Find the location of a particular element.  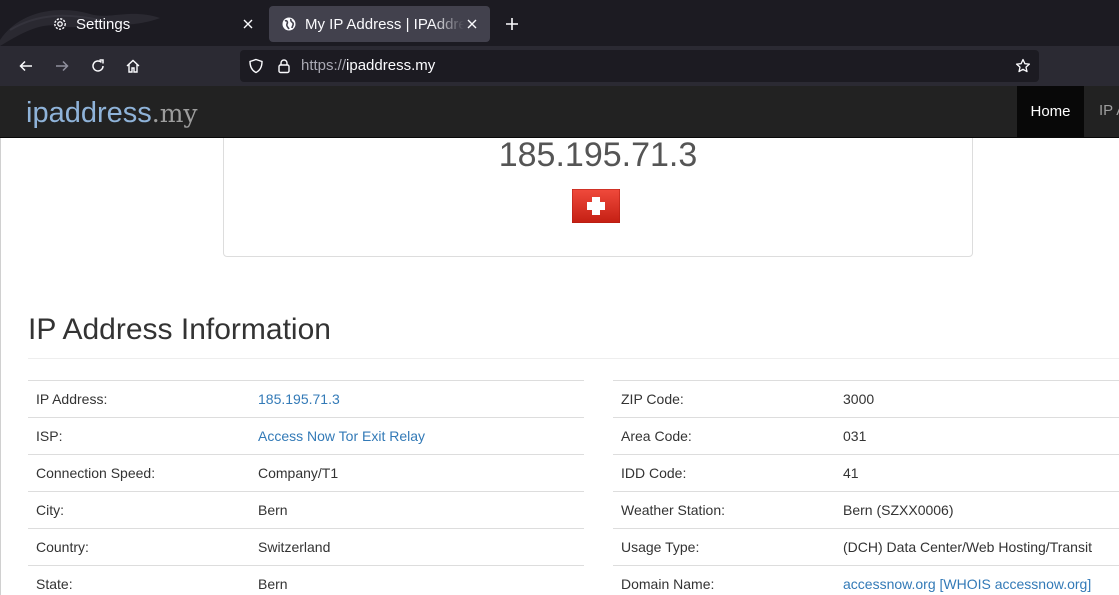

nav-link-ip: IP A is located at coordinates (1109, 110).